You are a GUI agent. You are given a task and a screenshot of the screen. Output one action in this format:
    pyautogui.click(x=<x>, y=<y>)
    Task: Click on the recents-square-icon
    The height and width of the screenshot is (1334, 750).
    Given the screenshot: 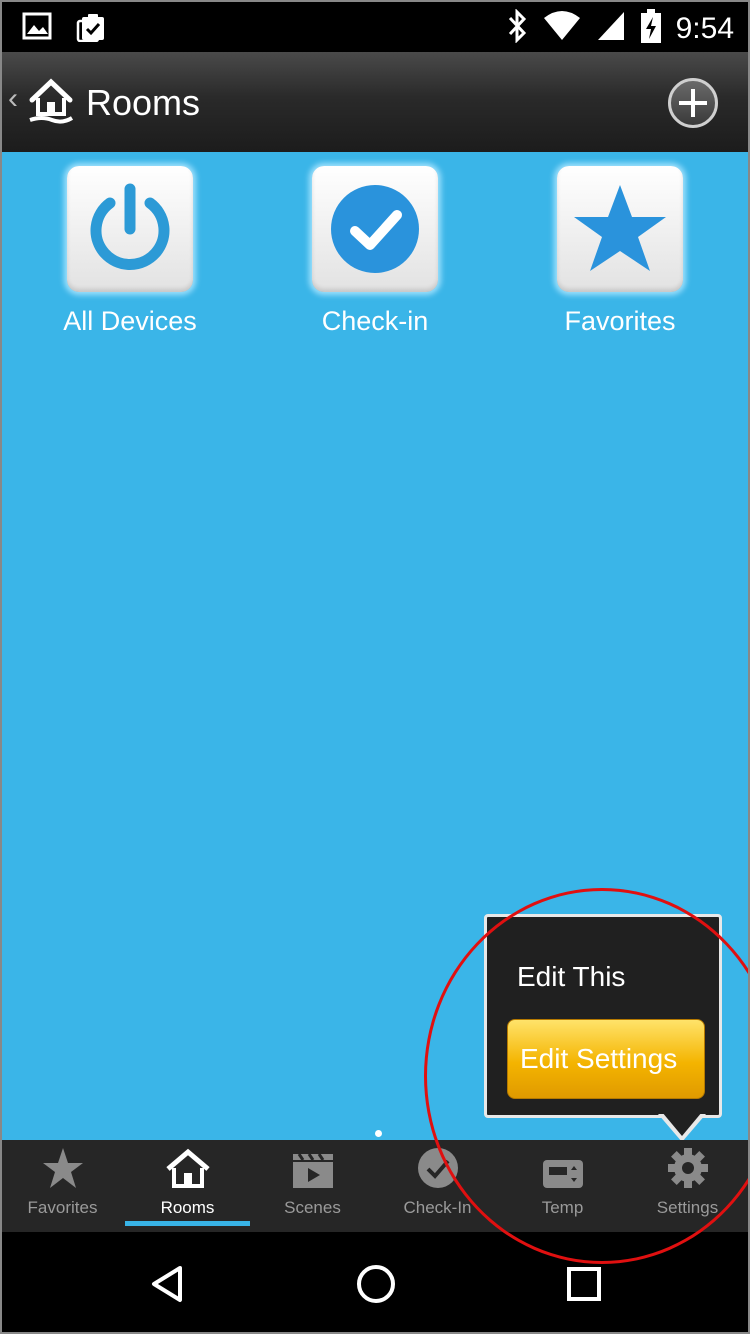 What is the action you would take?
    pyautogui.click(x=584, y=1284)
    